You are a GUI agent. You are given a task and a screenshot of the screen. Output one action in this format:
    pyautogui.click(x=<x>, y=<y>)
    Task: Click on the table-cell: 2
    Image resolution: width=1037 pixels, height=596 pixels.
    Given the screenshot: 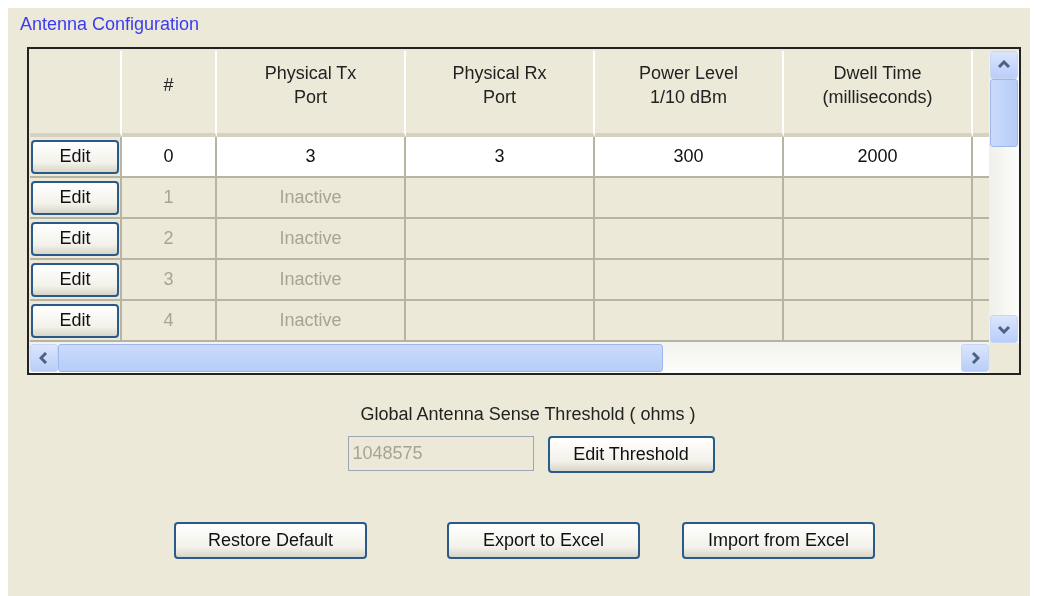 What is the action you would take?
    pyautogui.click(x=169, y=239)
    